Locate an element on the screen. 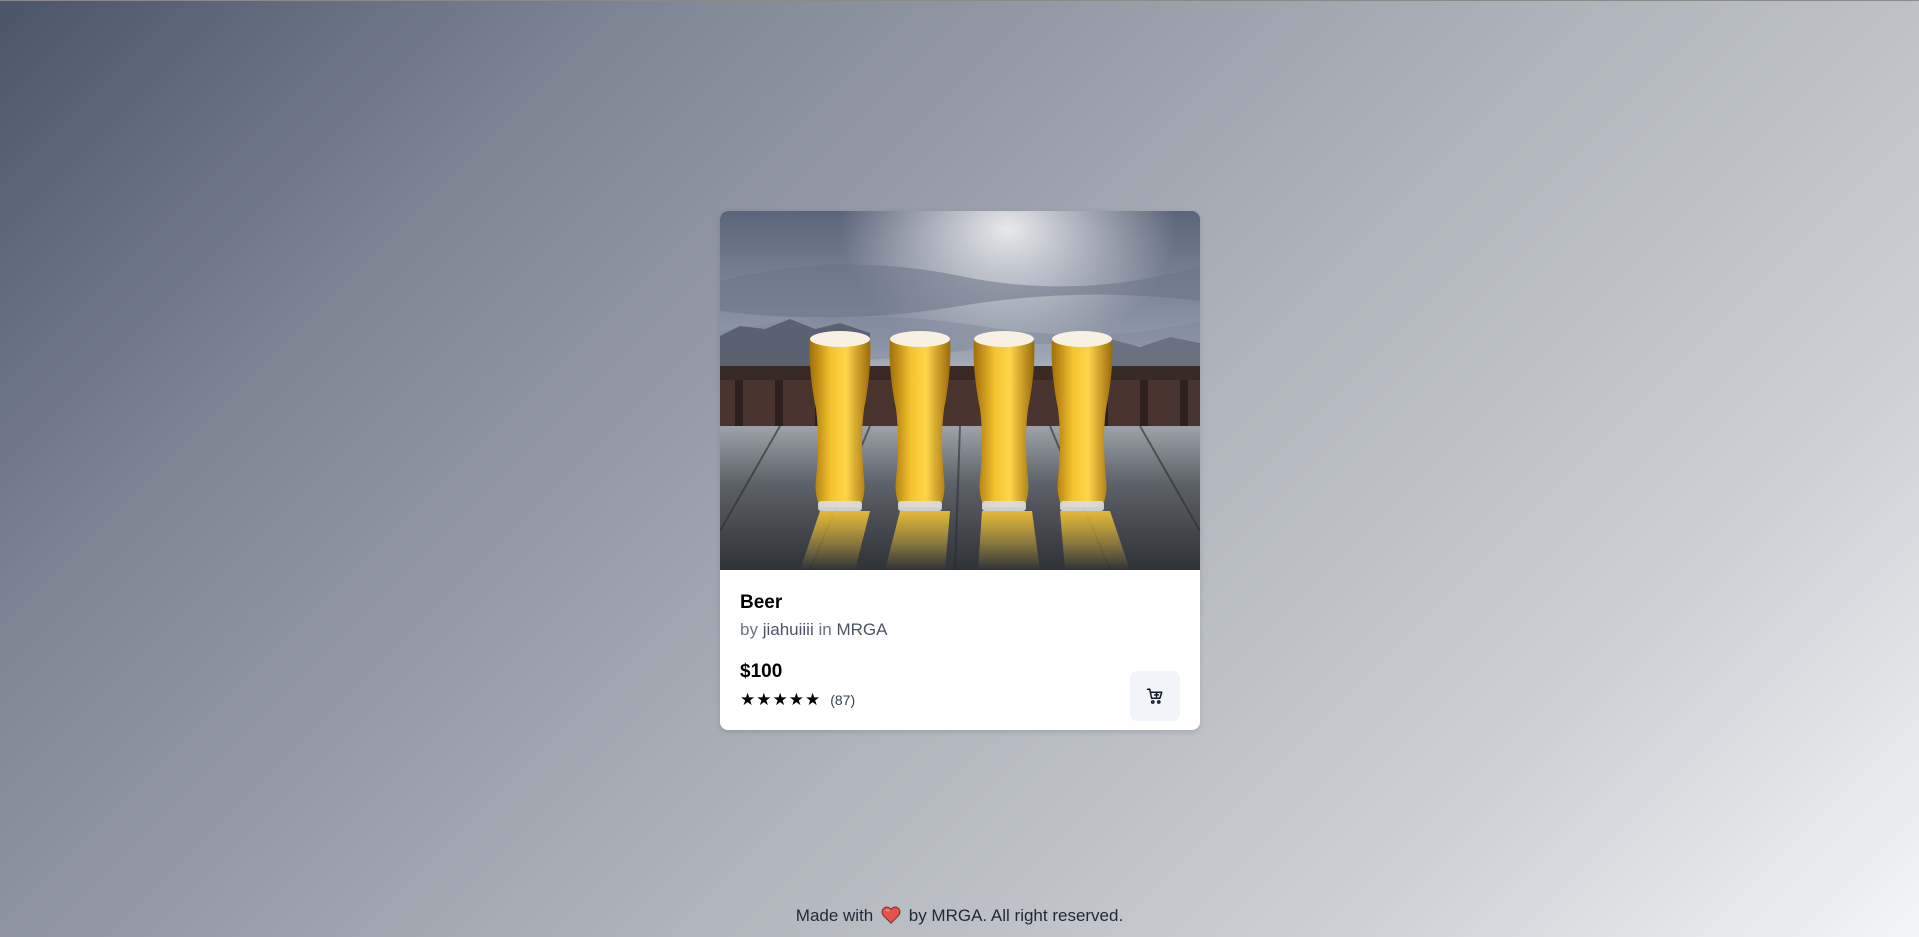 This screenshot has width=1919, height=937. author-link: jiahuiiii is located at coordinates (788, 629).